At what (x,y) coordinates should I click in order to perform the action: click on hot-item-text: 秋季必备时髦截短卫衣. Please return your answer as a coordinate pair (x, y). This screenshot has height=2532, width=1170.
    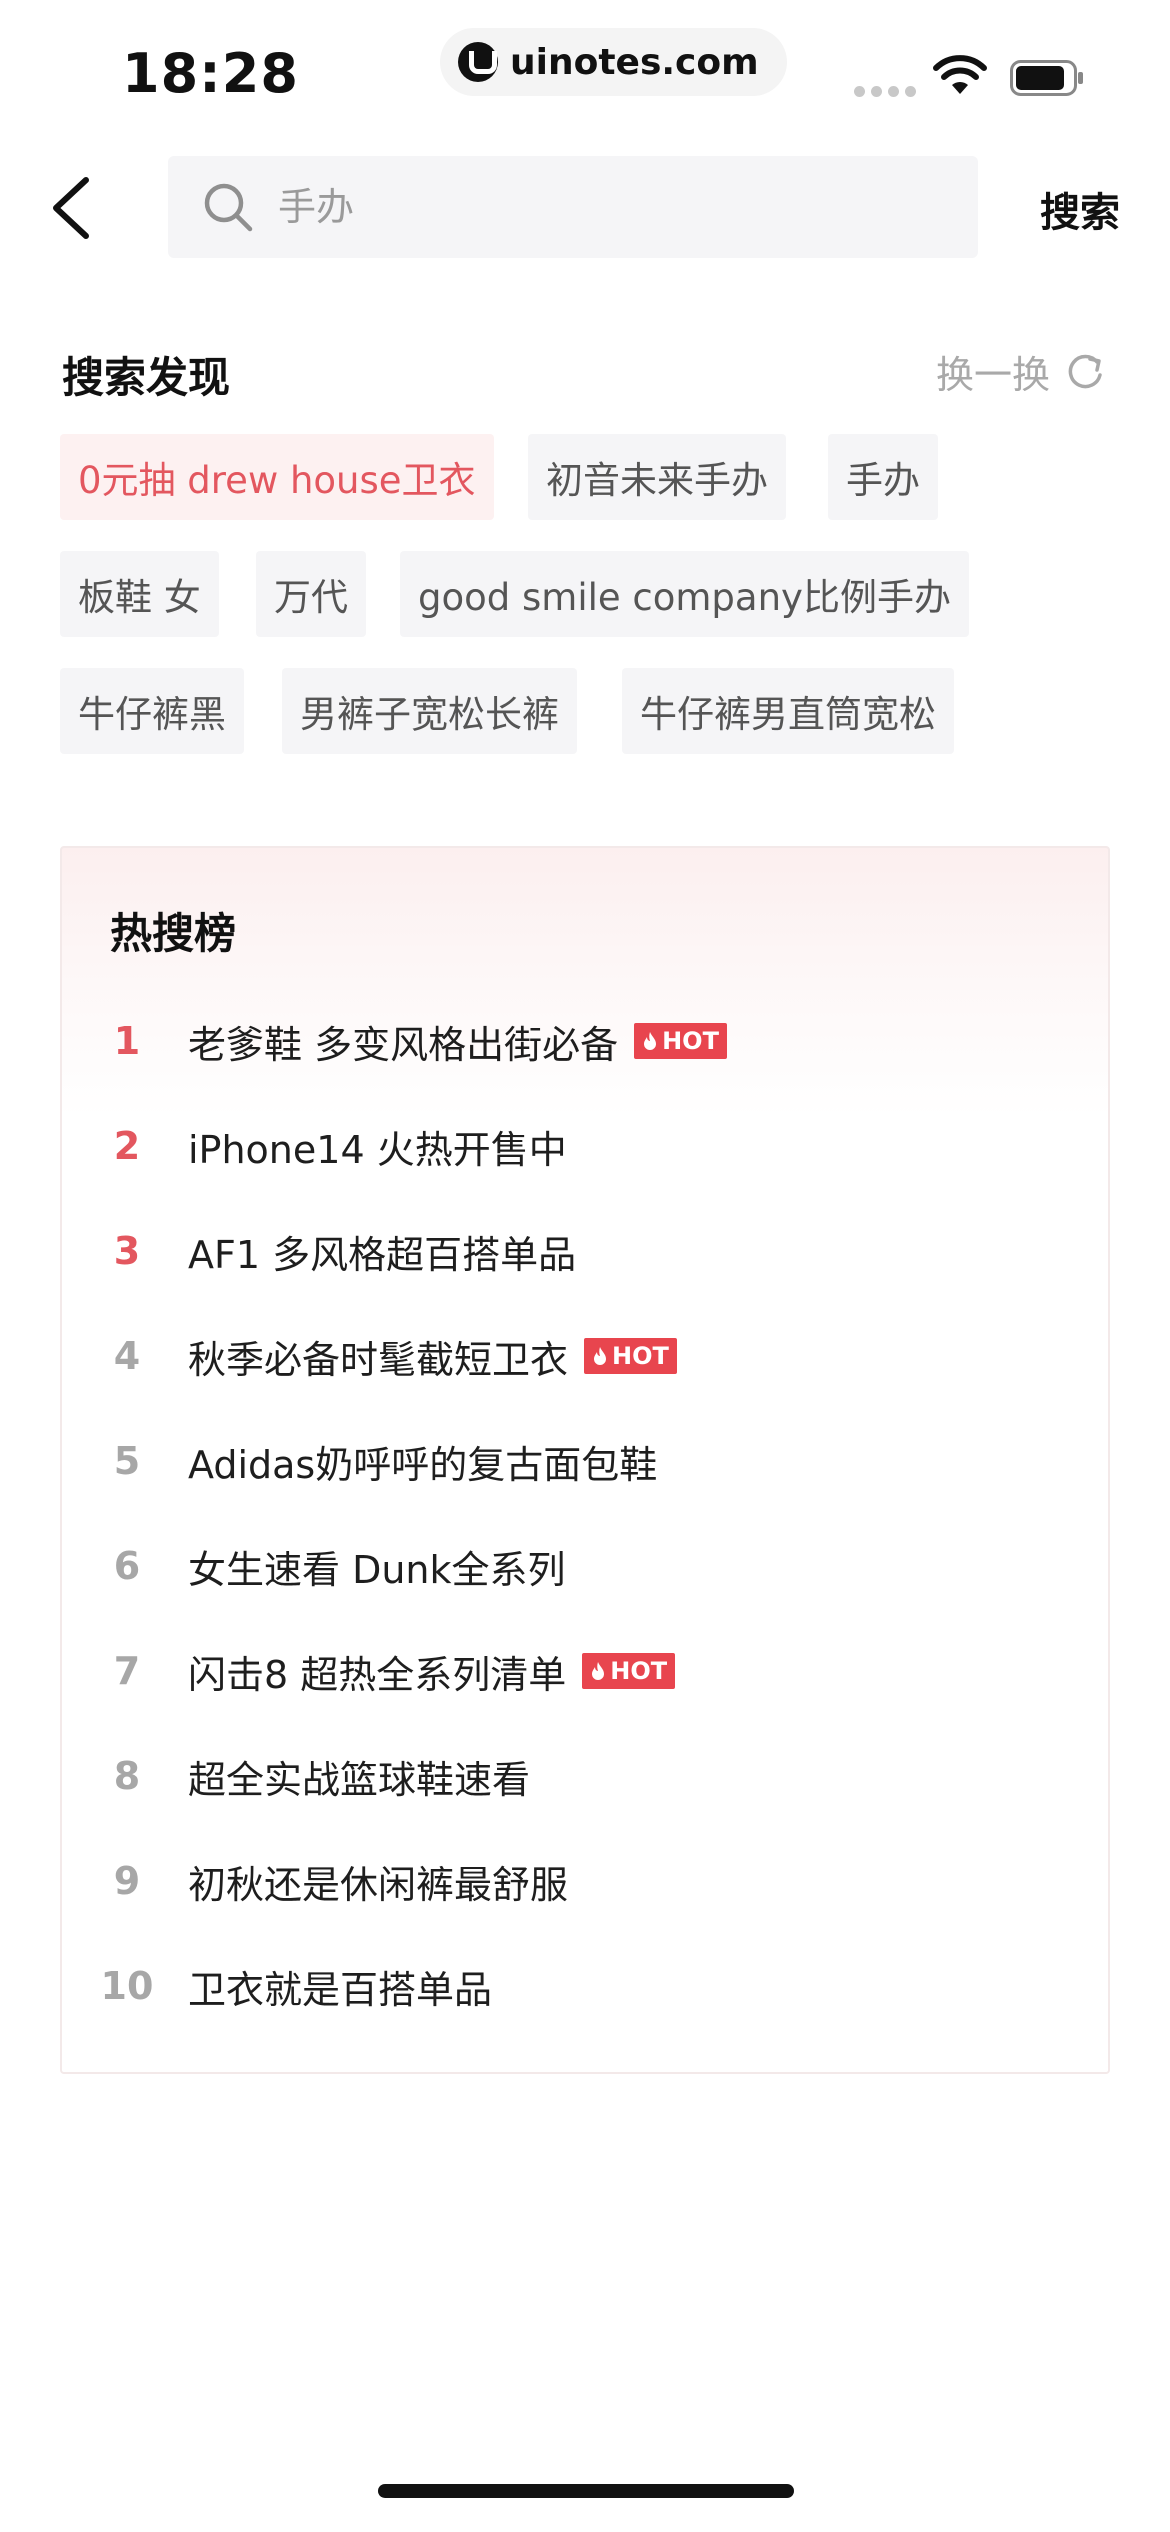
    Looking at the image, I should click on (378, 1359).